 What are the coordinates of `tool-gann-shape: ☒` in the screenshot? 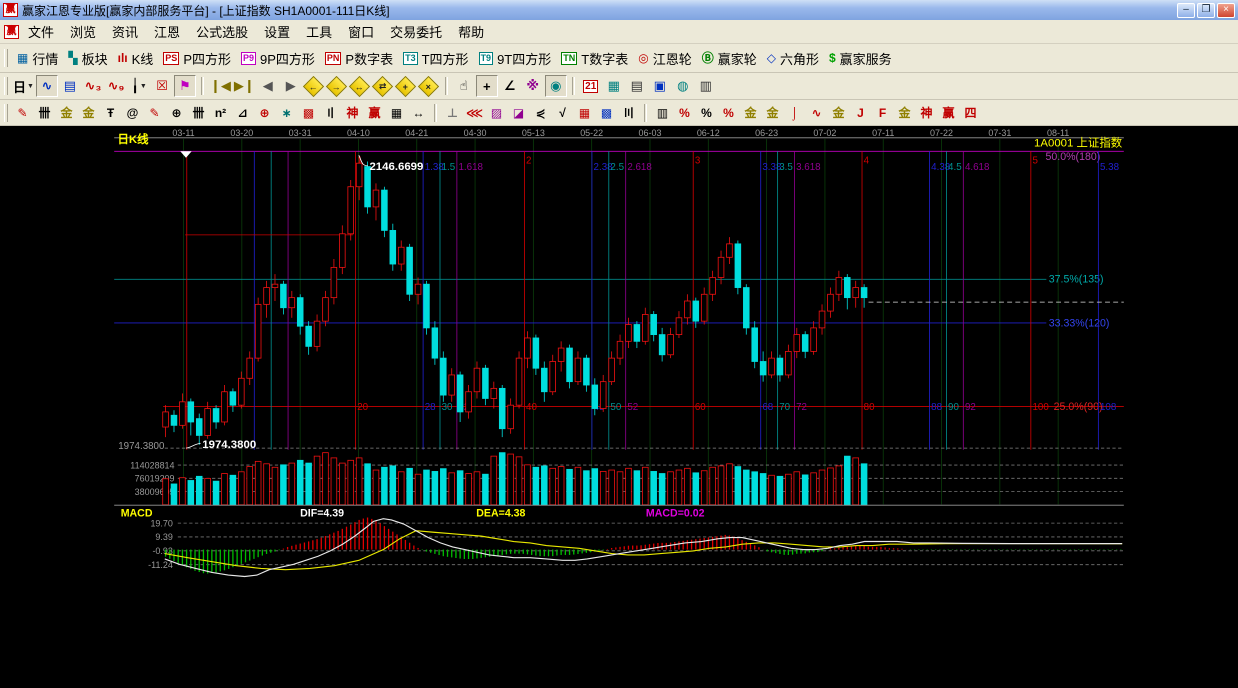 It's located at (162, 86).